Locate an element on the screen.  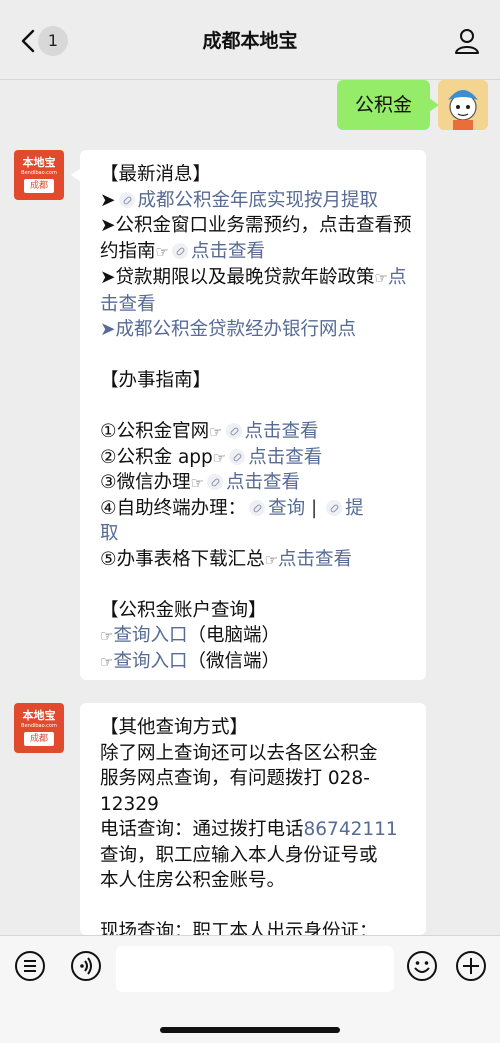
guide-item-4: ④自助终端办理： 查询 | 提 is located at coordinates (256, 509).